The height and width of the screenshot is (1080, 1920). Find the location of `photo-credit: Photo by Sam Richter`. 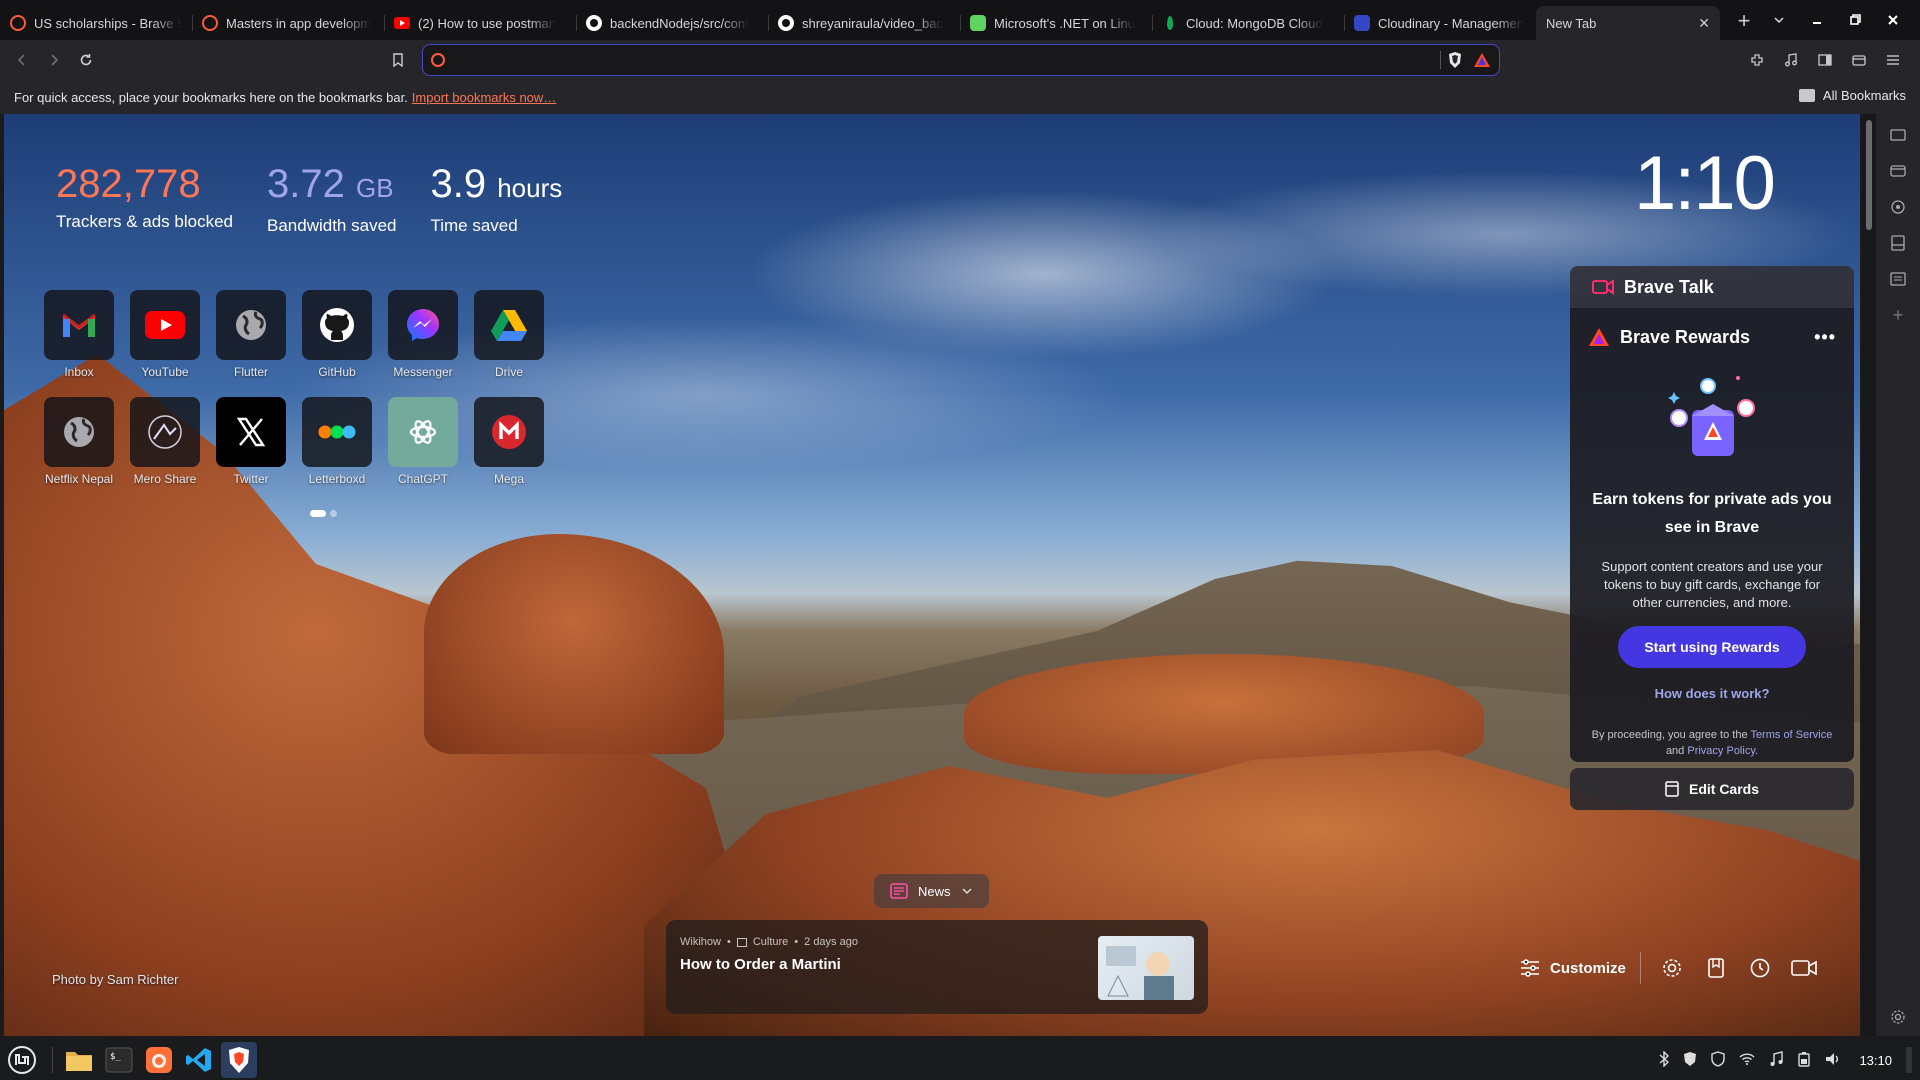

photo-credit: Photo by Sam Richter is located at coordinates (115, 979).